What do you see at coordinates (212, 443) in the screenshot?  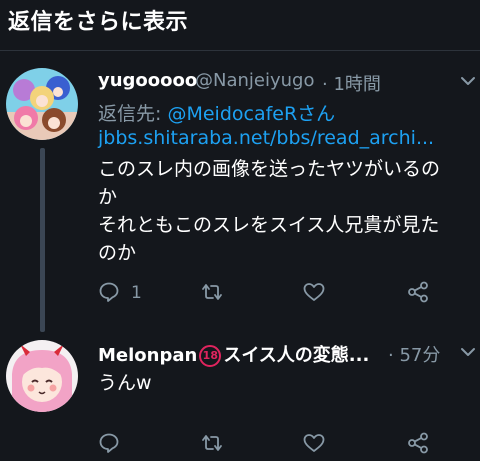 I see `tweet2-retweet-icon` at bounding box center [212, 443].